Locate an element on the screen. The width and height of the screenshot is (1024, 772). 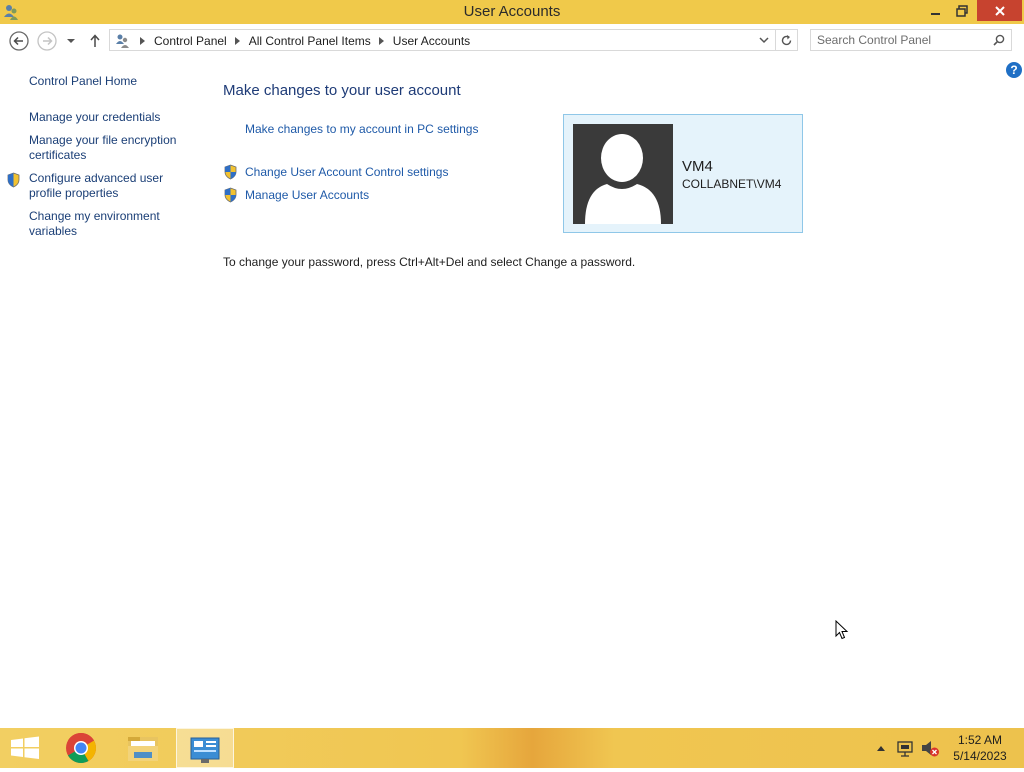
advanced-profile-link-line2: profile properties is located at coordinates (73, 193).